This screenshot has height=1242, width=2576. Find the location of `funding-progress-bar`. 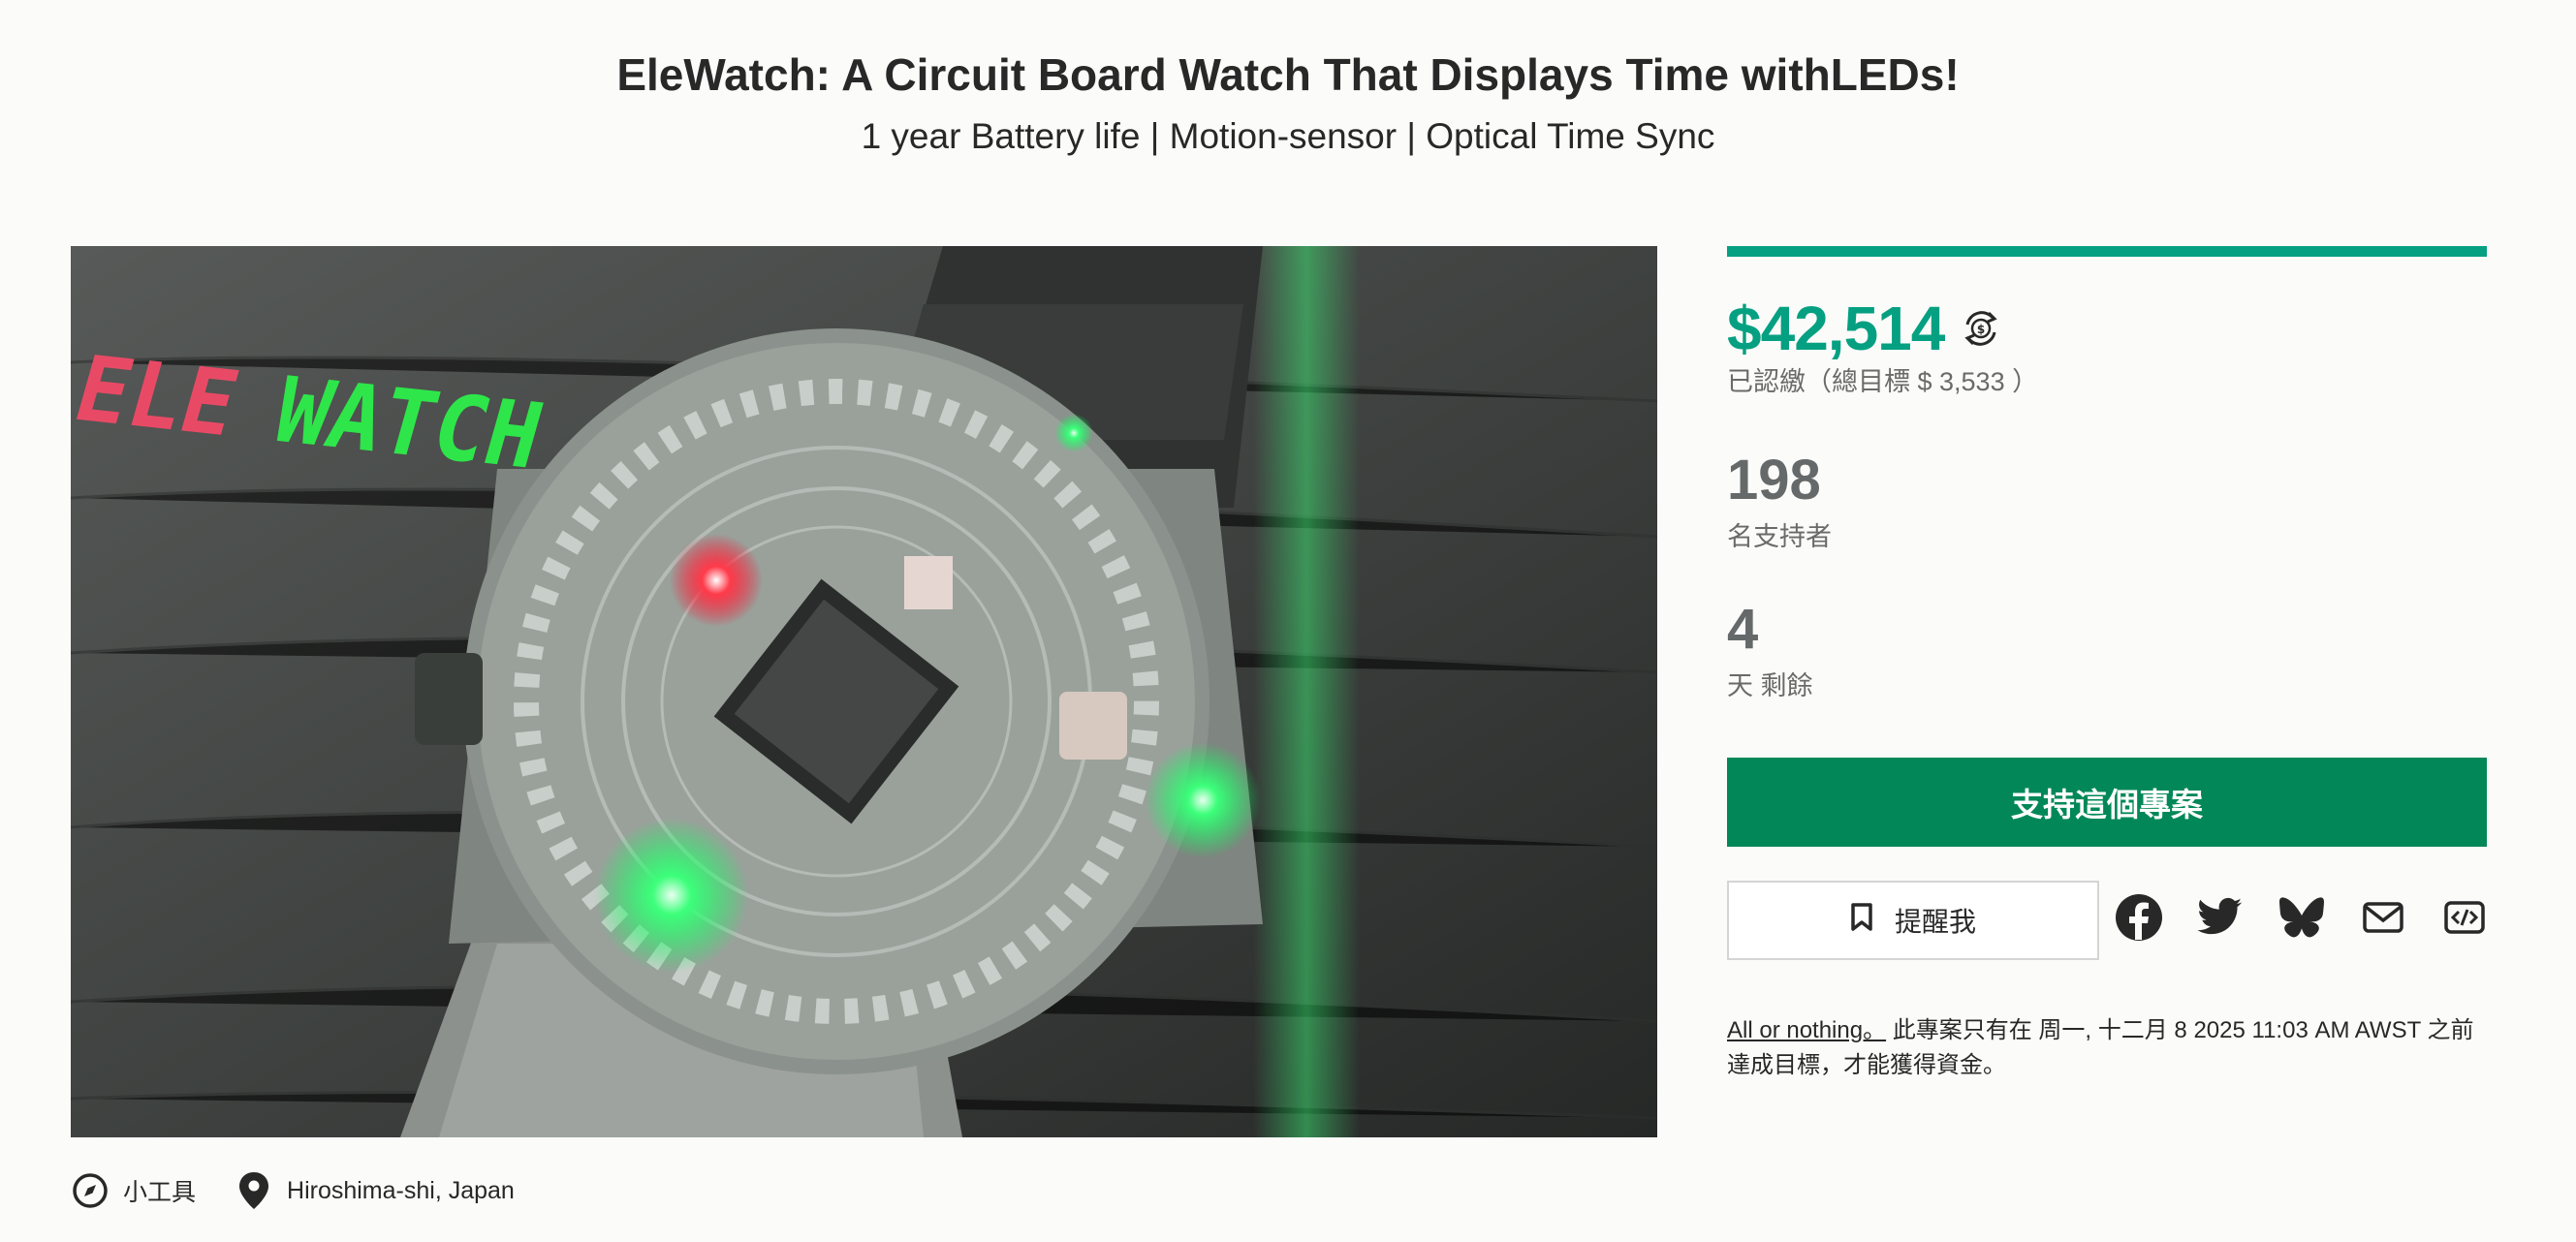

funding-progress-bar is located at coordinates (2107, 251).